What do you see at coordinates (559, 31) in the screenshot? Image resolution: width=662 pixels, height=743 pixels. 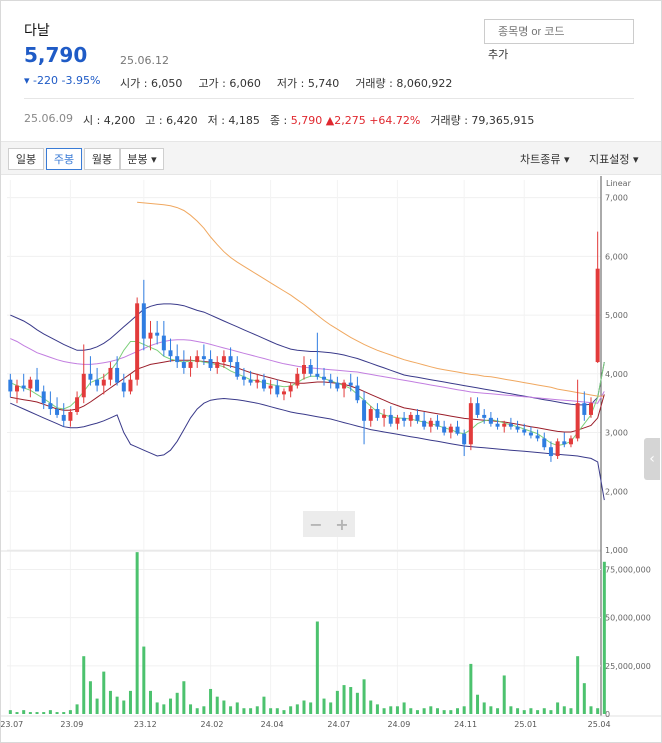 I see `search-input` at bounding box center [559, 31].